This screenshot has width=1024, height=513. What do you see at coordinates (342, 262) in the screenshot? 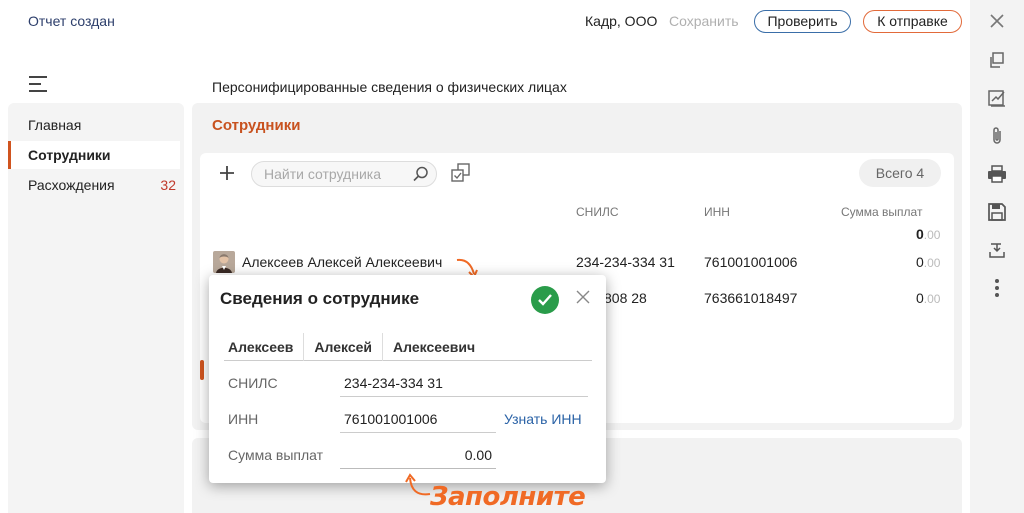
I see `employee-name: Алексеев Алексей Алексеевич` at bounding box center [342, 262].